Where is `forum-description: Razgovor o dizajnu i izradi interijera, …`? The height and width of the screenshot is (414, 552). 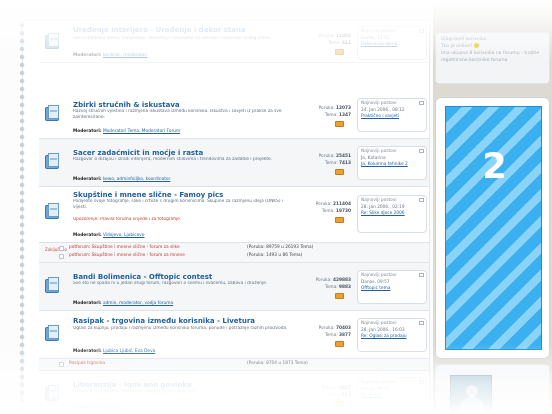
forum-description: Razgovor o dizajnu i izradi interijera, … is located at coordinates (173, 159).